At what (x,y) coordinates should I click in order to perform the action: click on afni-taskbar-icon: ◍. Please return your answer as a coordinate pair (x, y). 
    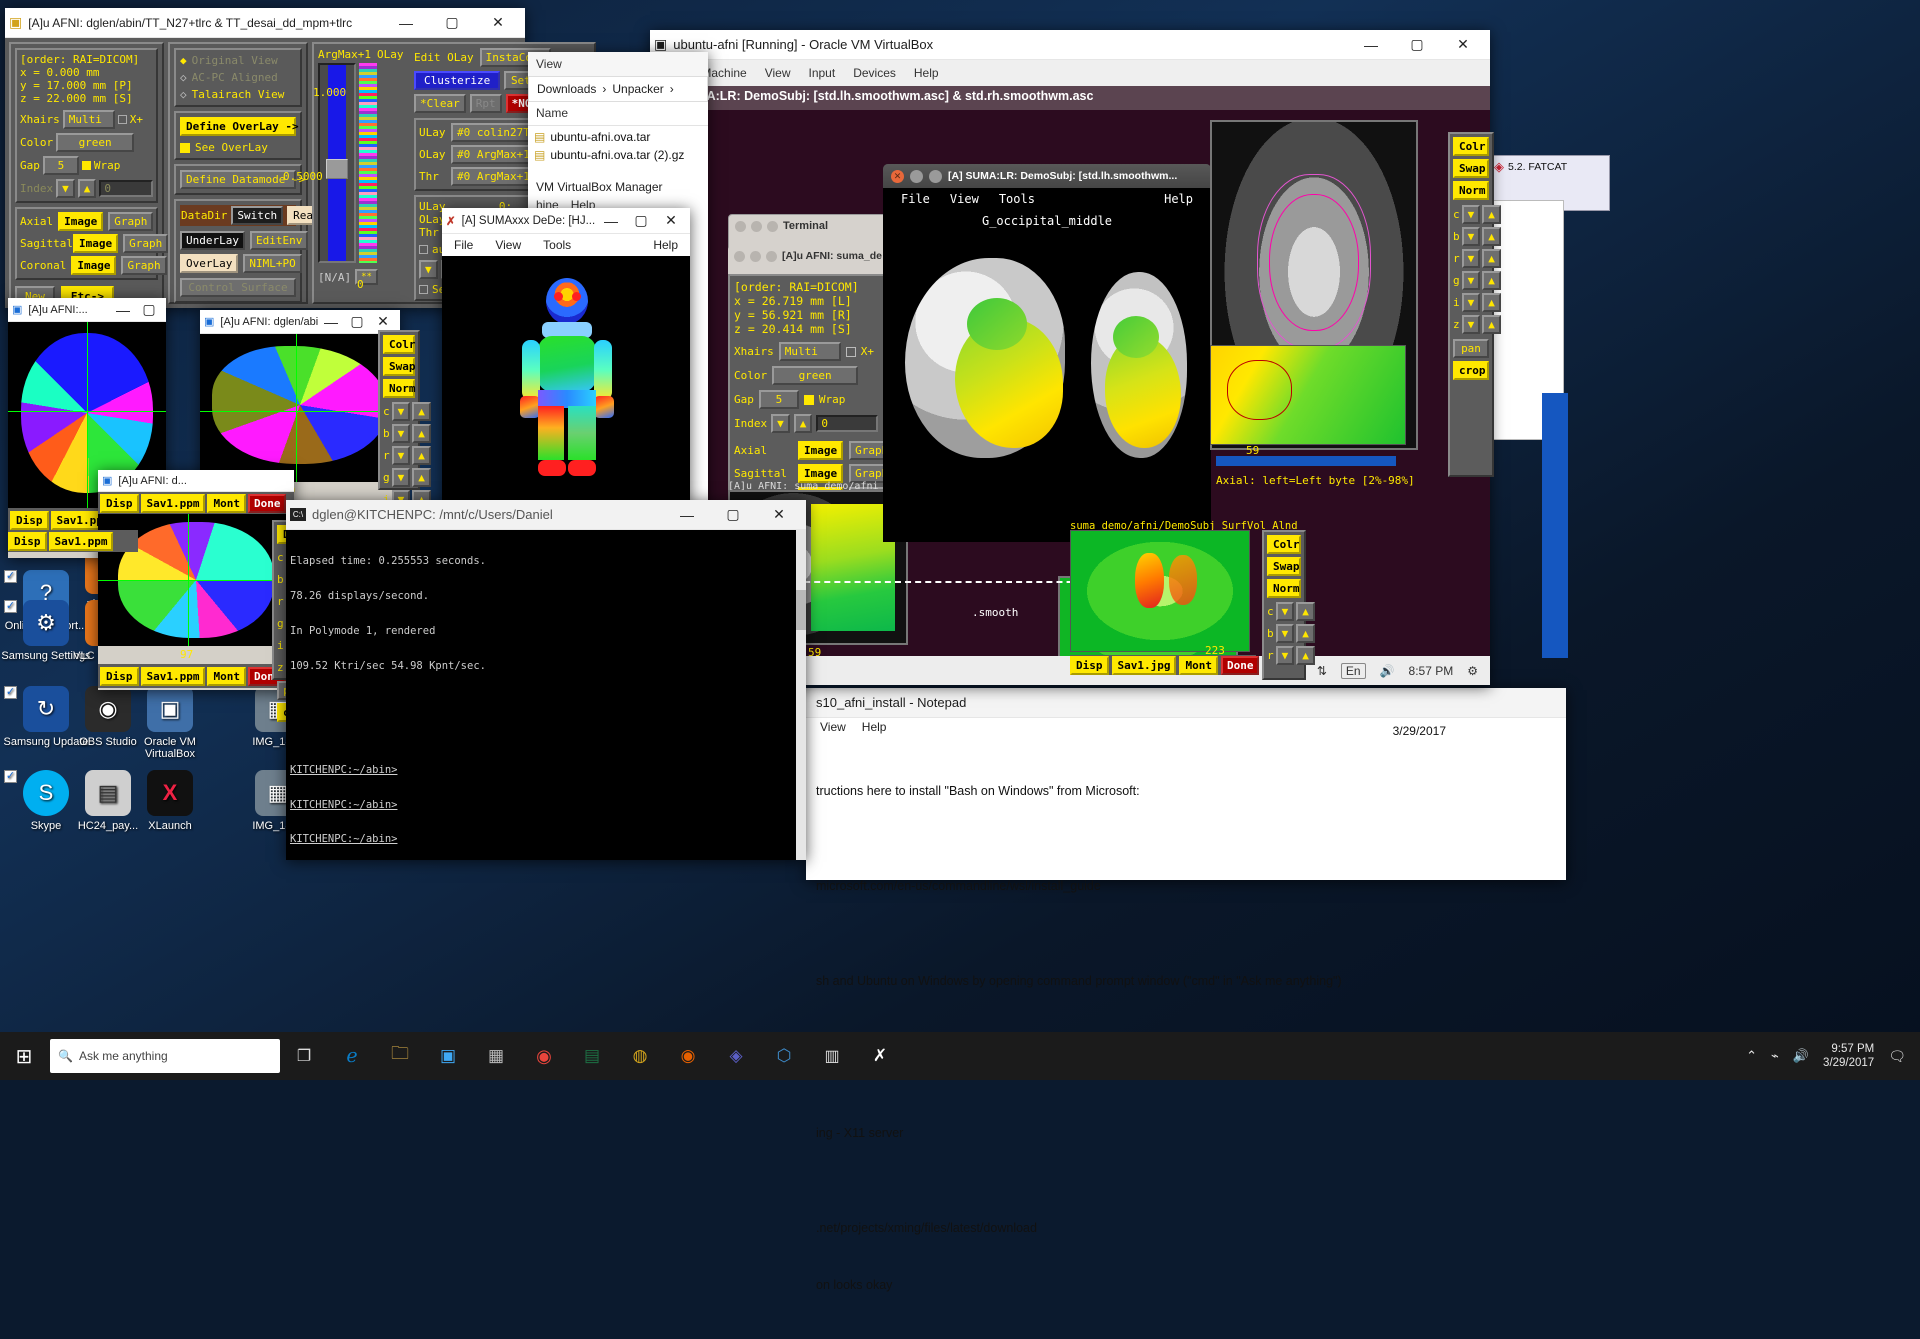
    Looking at the image, I should click on (640, 1056).